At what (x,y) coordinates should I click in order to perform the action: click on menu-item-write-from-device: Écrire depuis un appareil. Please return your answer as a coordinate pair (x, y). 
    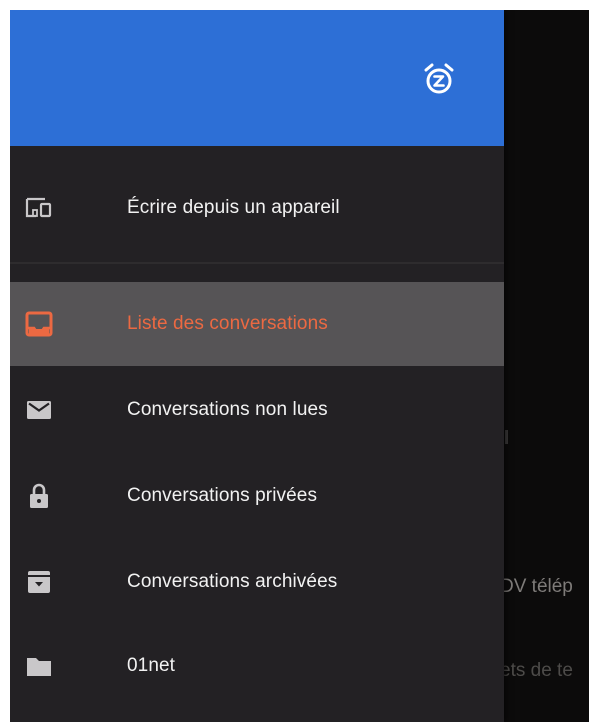
    Looking at the image, I should click on (257, 208).